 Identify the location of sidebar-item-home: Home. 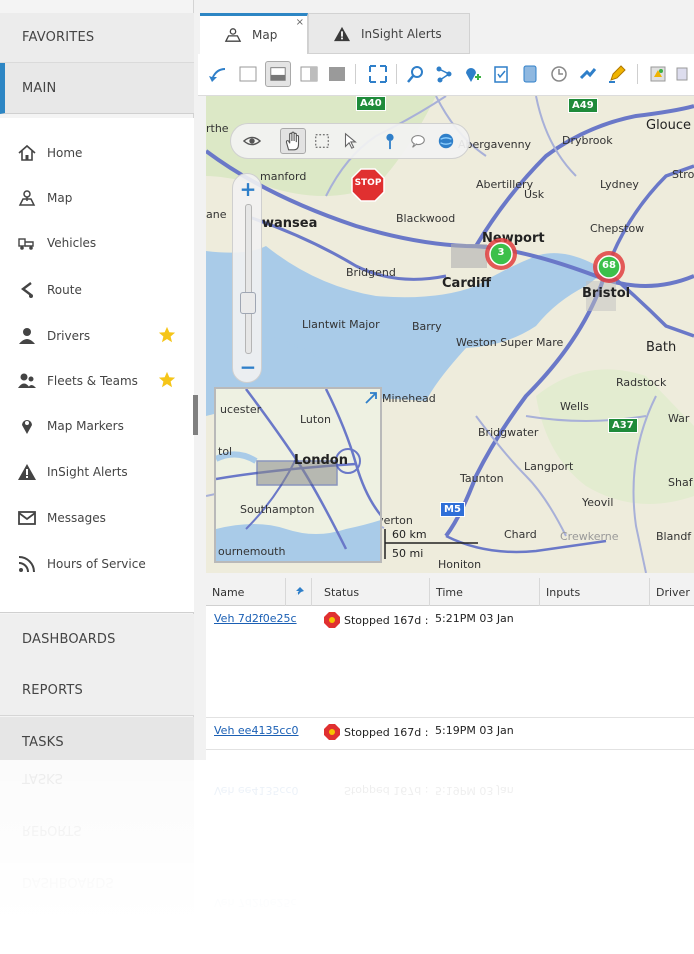
(97, 153).